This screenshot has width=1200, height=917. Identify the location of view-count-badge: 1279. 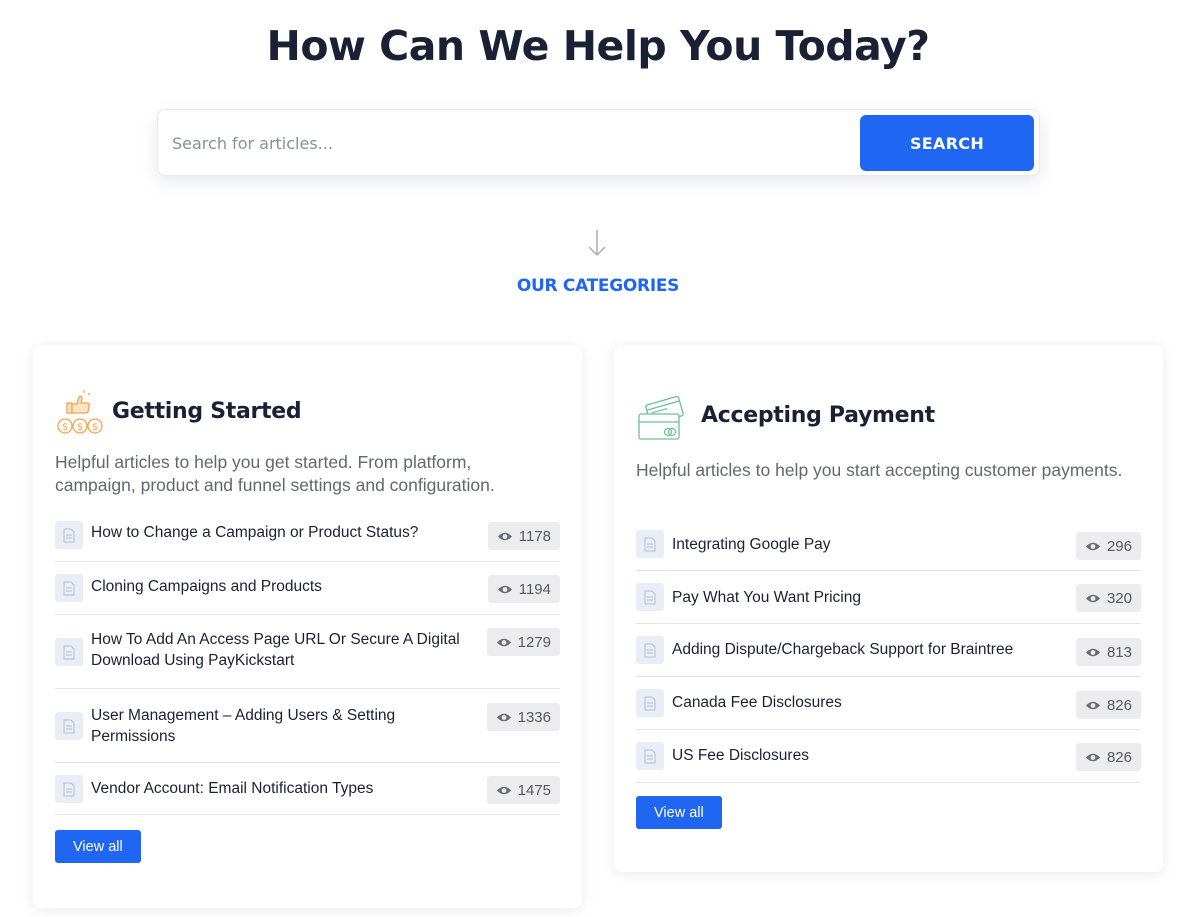
(523, 642).